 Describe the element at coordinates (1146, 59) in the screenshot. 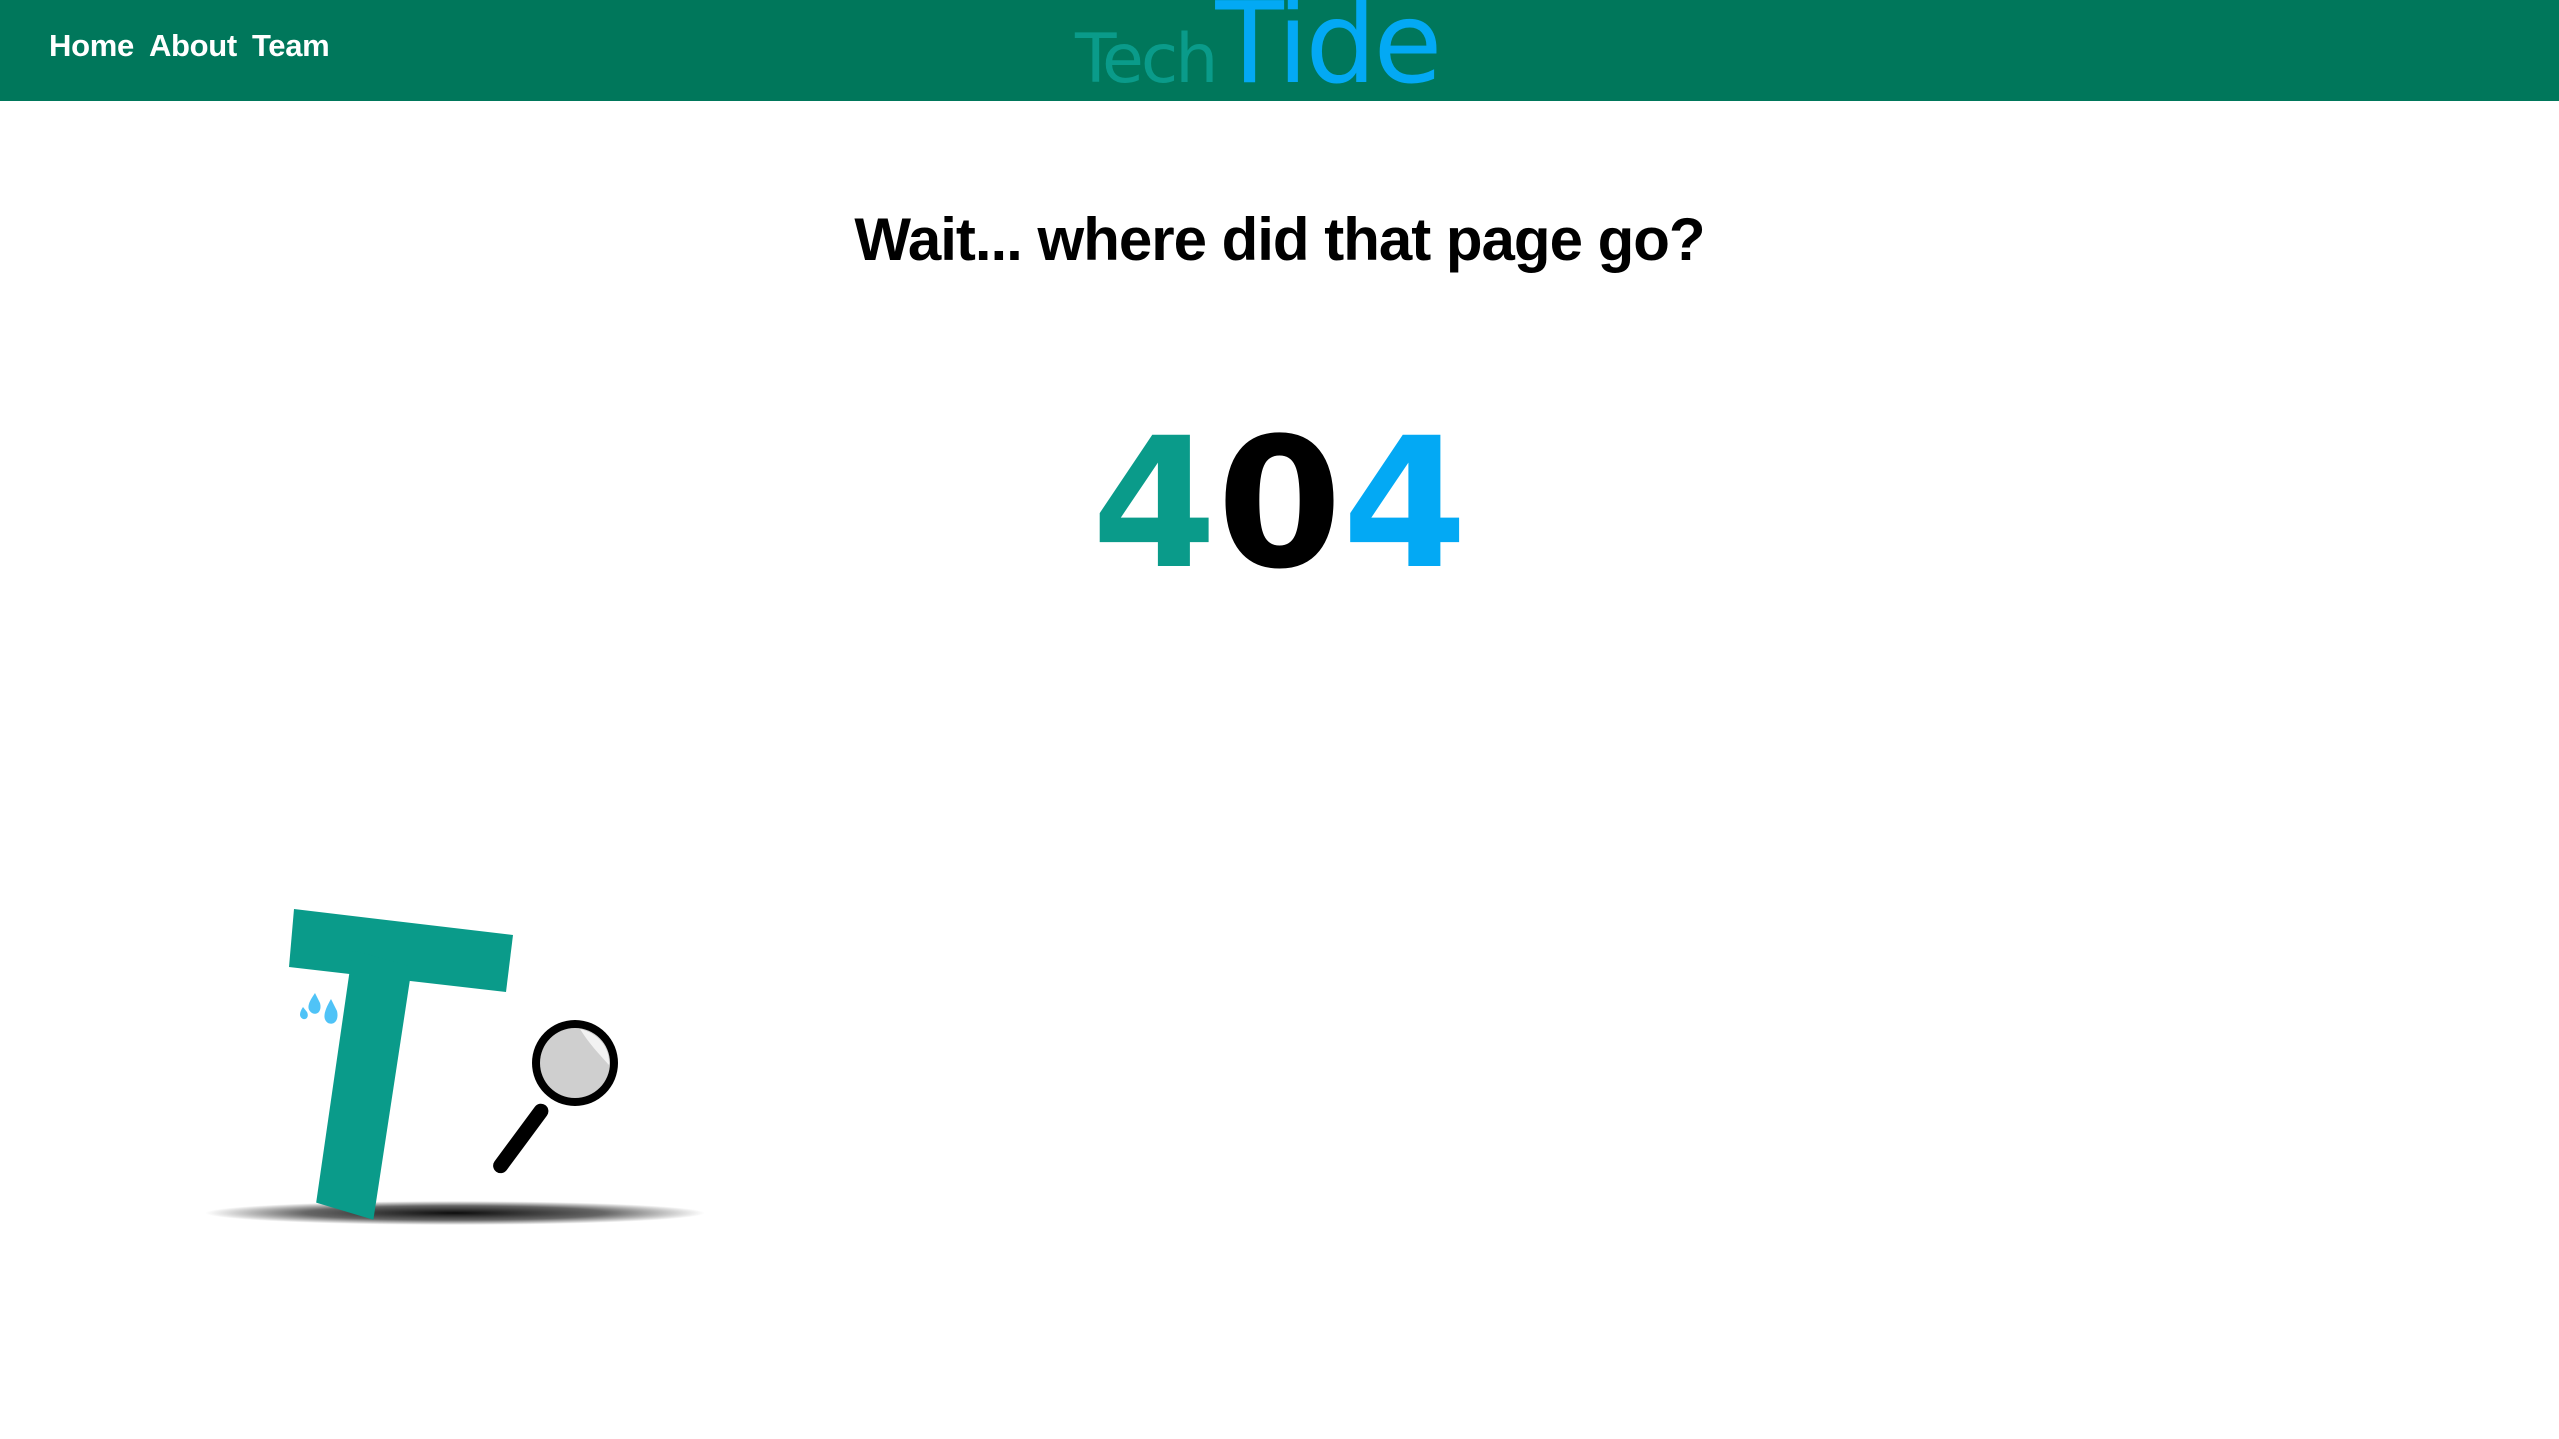

I see `logo-text-tech: Tech` at that location.